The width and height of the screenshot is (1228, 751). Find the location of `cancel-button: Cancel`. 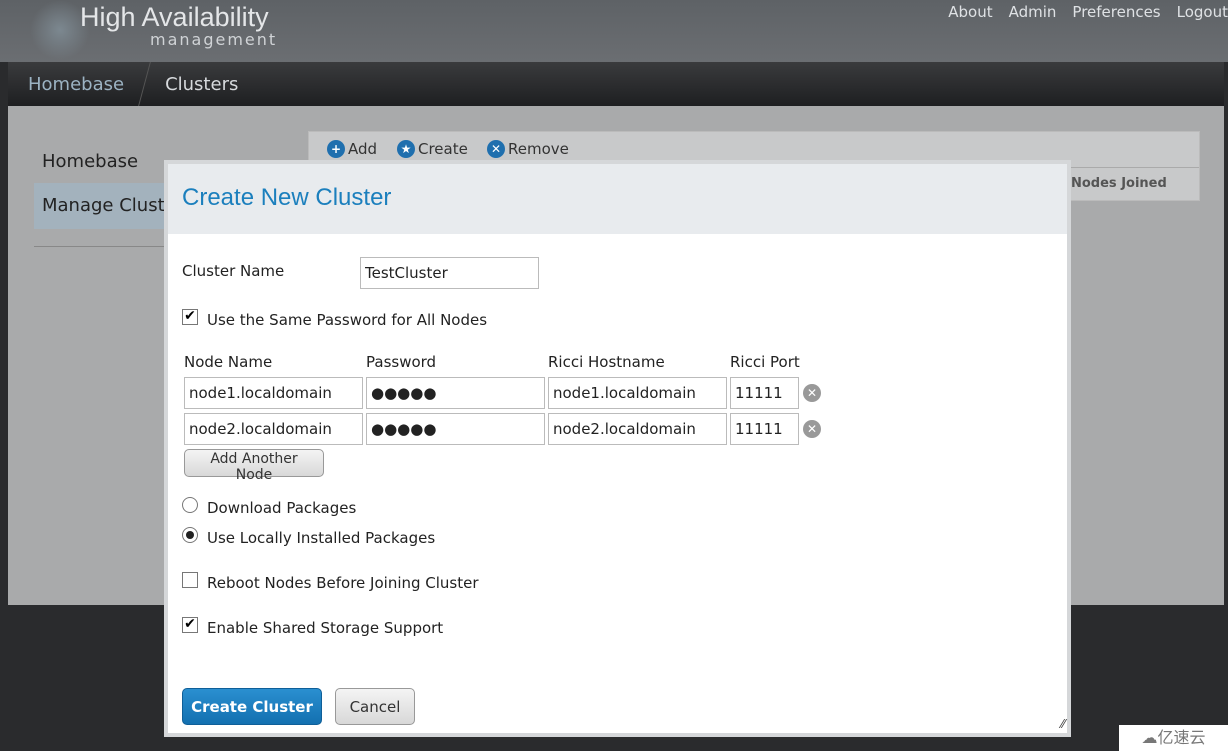

cancel-button: Cancel is located at coordinates (375, 706).